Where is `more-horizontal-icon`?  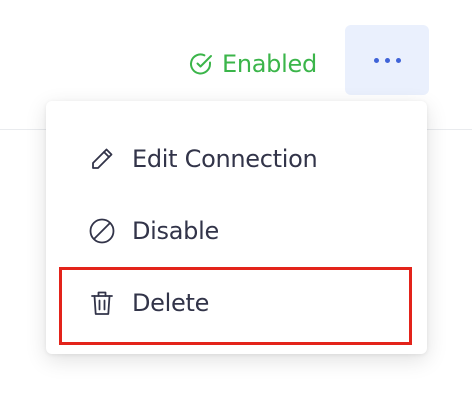 more-horizontal-icon is located at coordinates (387, 60).